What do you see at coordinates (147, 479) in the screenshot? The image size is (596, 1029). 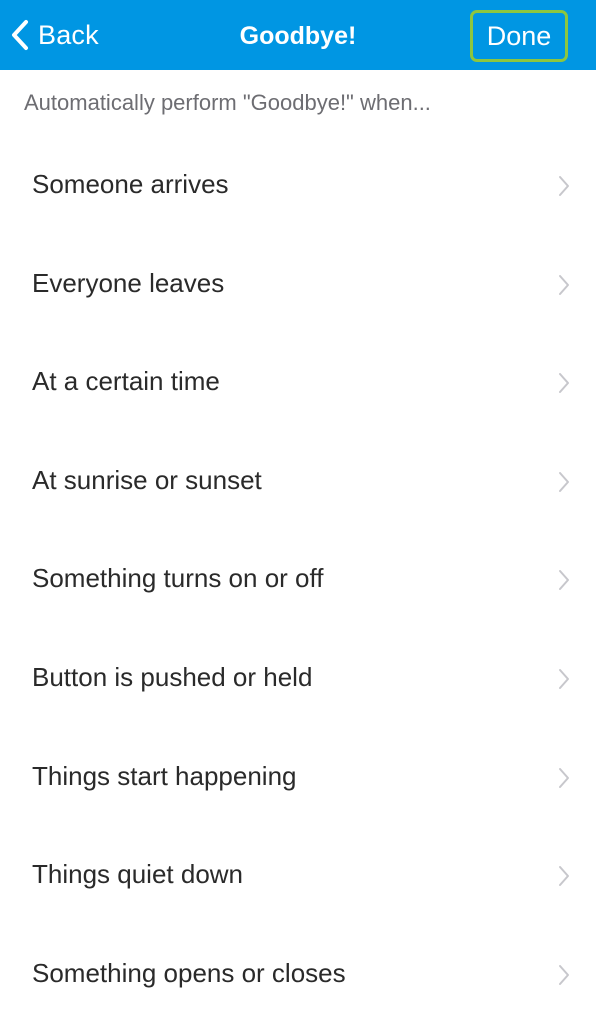 I see `trigger-label: At sunrise or sunset` at bounding box center [147, 479].